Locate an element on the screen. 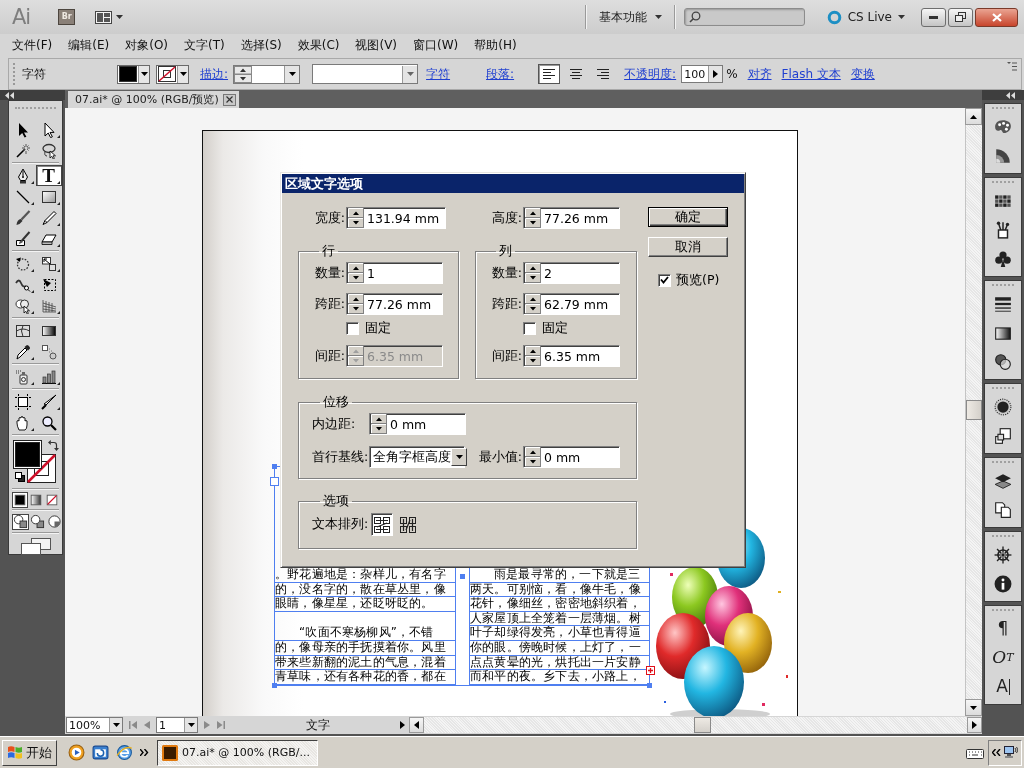 Image resolution: width=1024 pixels, height=768 pixels. overflow-plus-icon is located at coordinates (650, 670).